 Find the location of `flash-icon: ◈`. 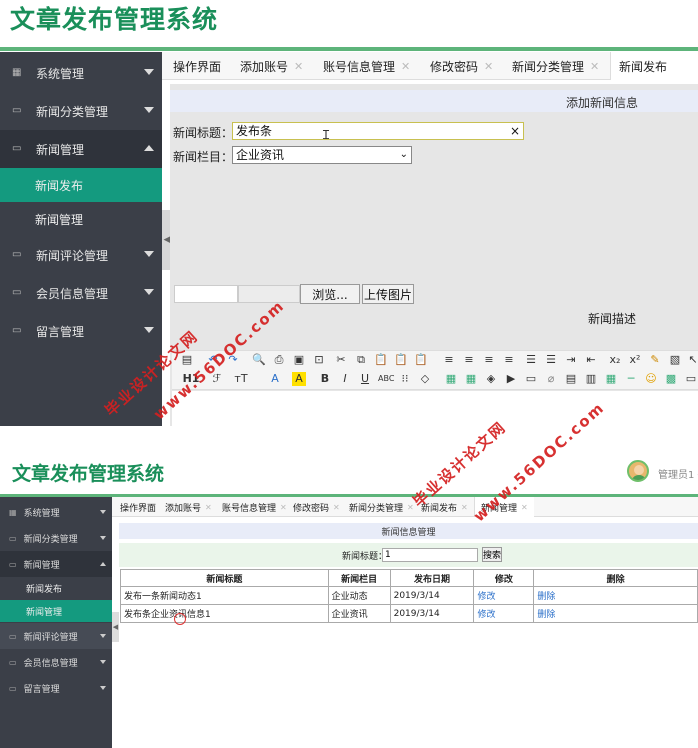

flash-icon: ◈ is located at coordinates (491, 379).